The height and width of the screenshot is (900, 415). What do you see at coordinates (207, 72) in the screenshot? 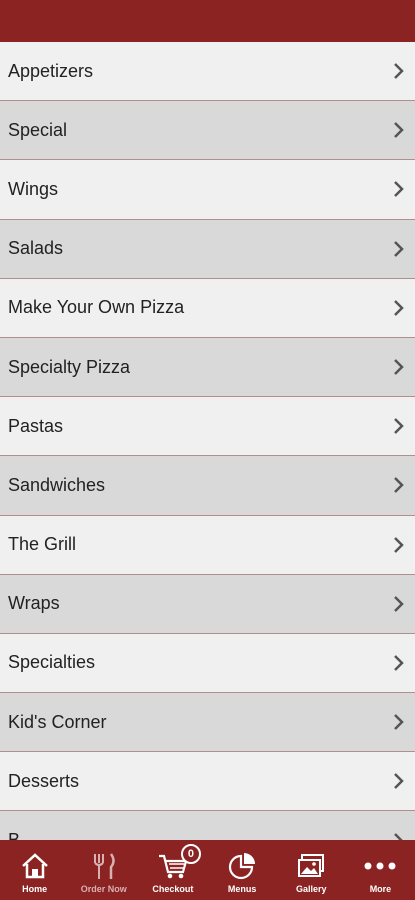
I see `menu-item-appetizers: Appetizers` at bounding box center [207, 72].